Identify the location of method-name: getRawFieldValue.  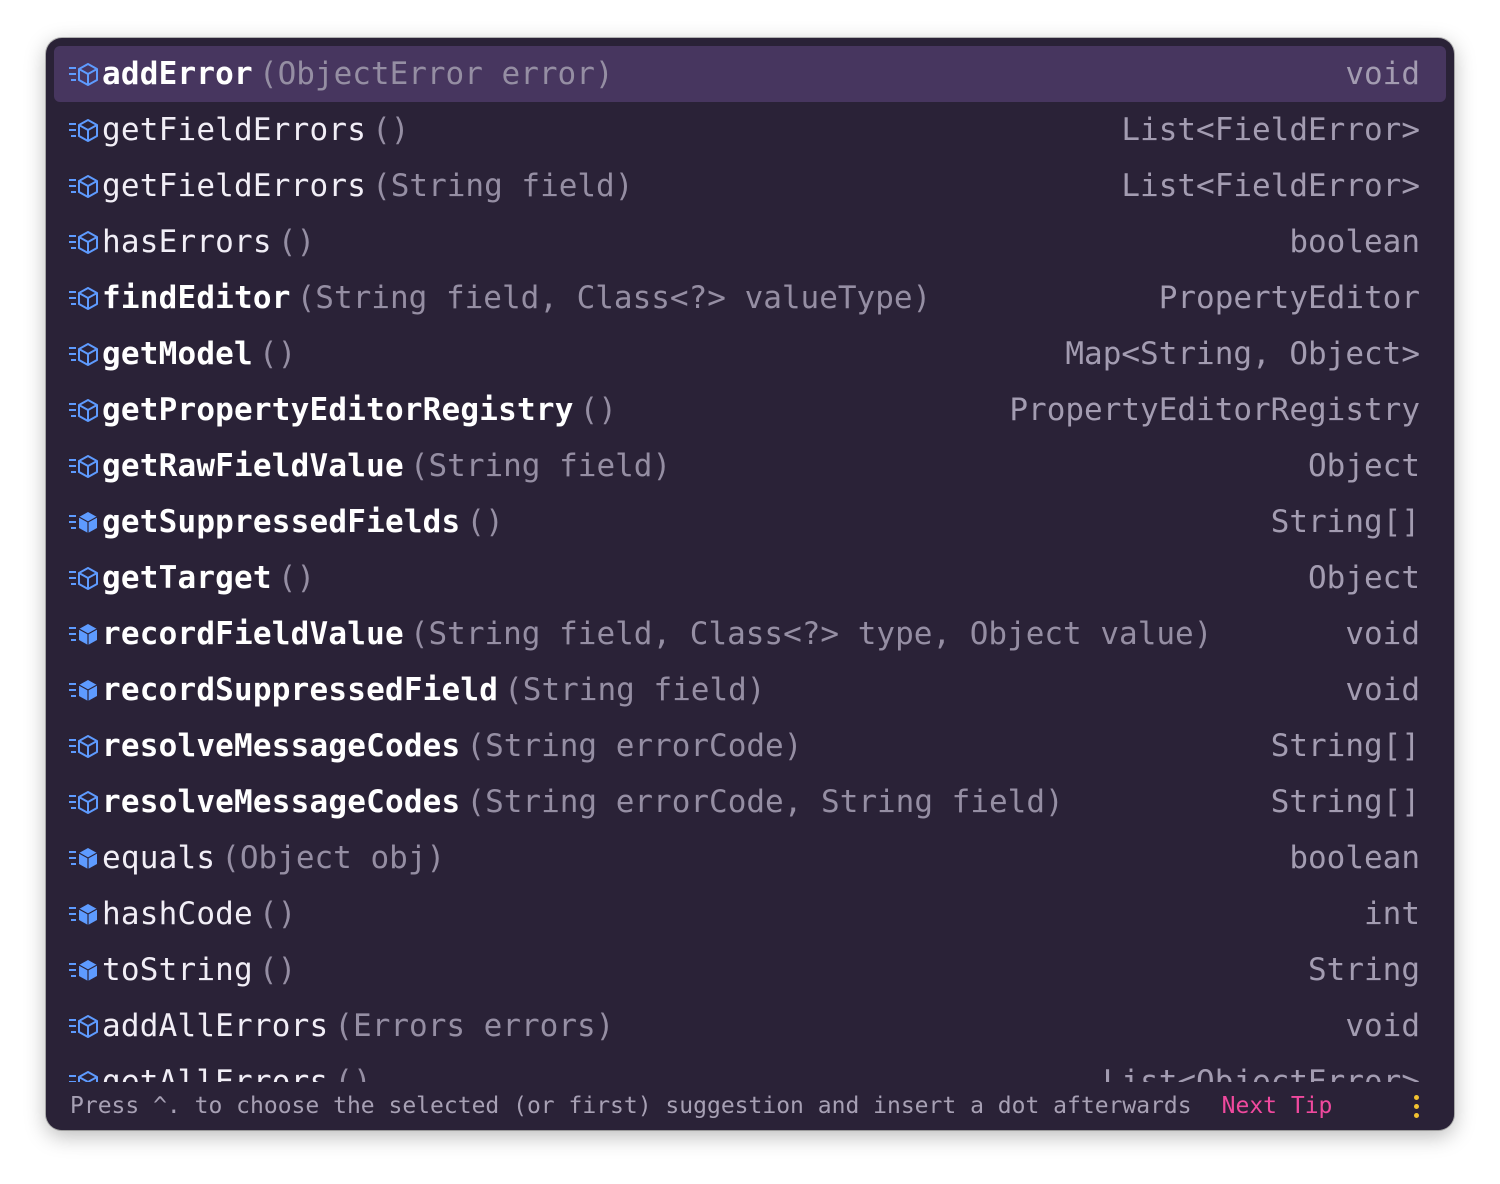
(253, 466).